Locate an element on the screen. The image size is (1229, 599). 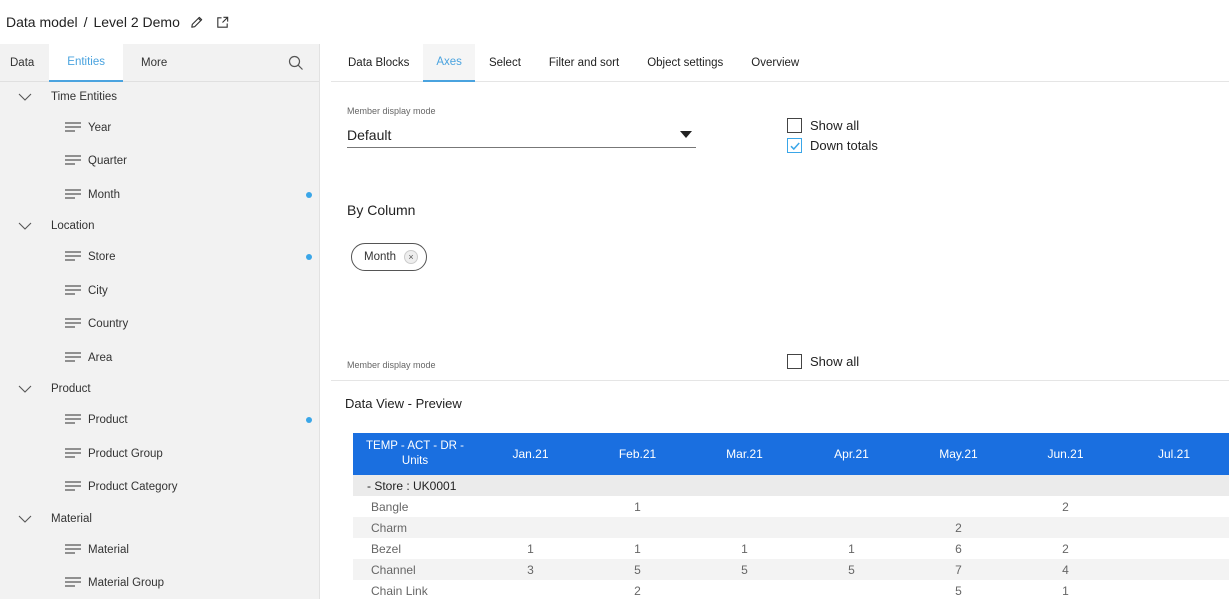
breadcrumb-root: Data model is located at coordinates (42, 22).